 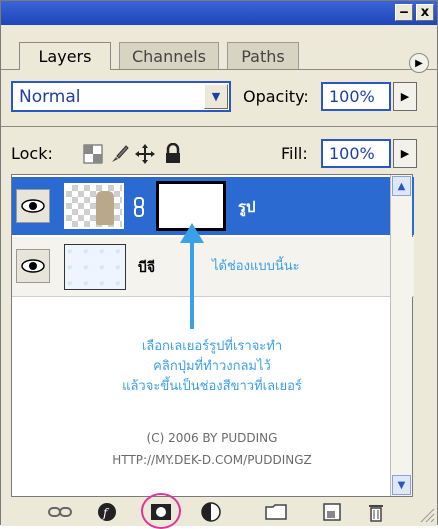 I want to click on tab-layers: Layers, so click(x=65, y=56).